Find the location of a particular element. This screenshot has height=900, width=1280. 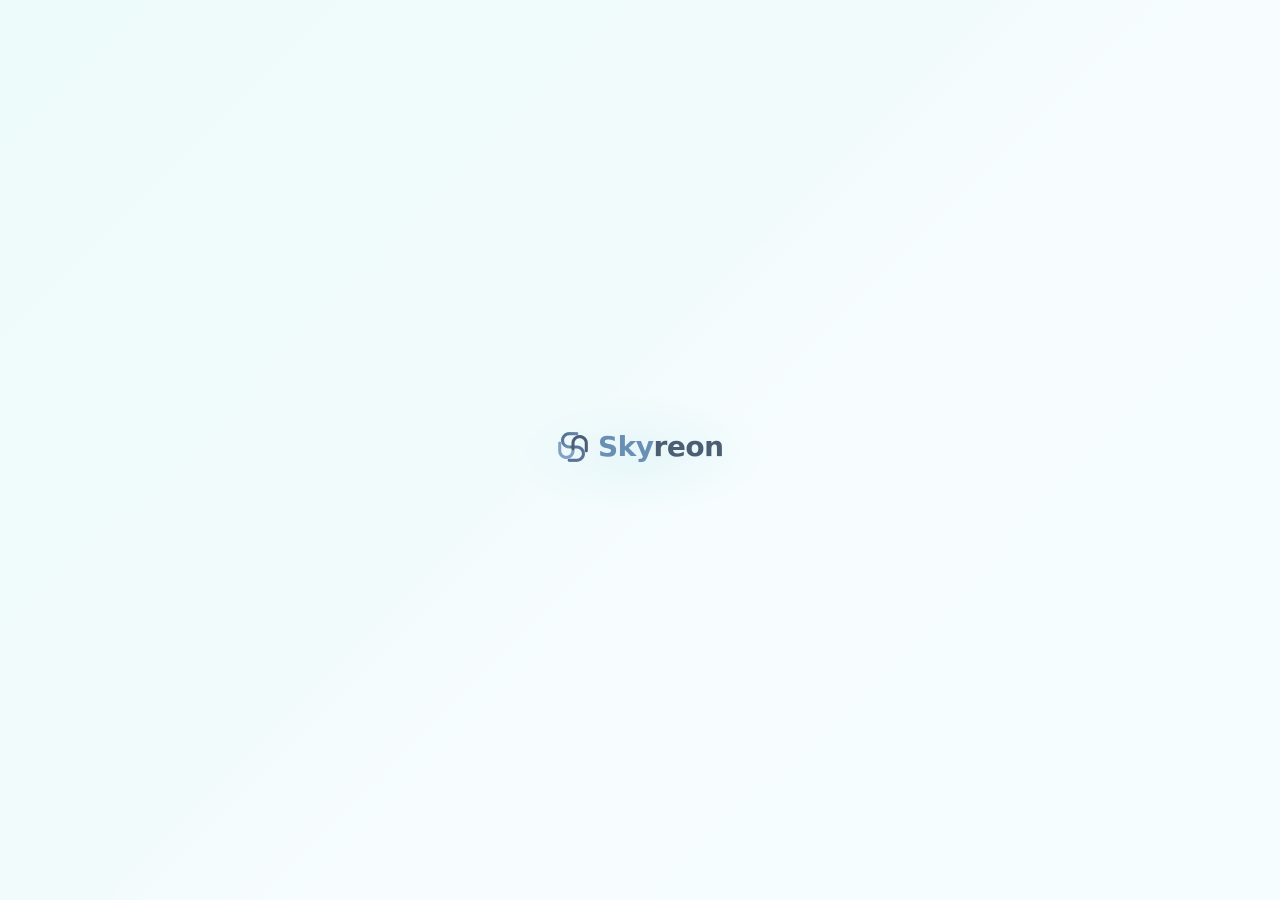

interlocking-links-icon is located at coordinates (573, 447).